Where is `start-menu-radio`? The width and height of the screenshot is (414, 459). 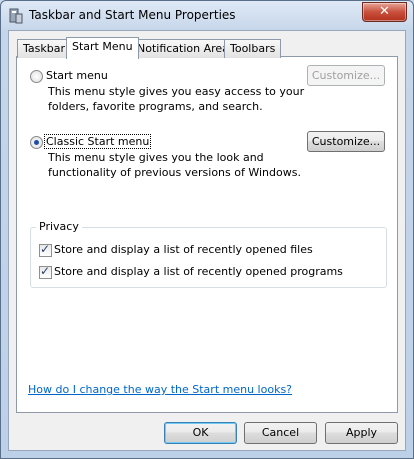 start-menu-radio is located at coordinates (36, 76).